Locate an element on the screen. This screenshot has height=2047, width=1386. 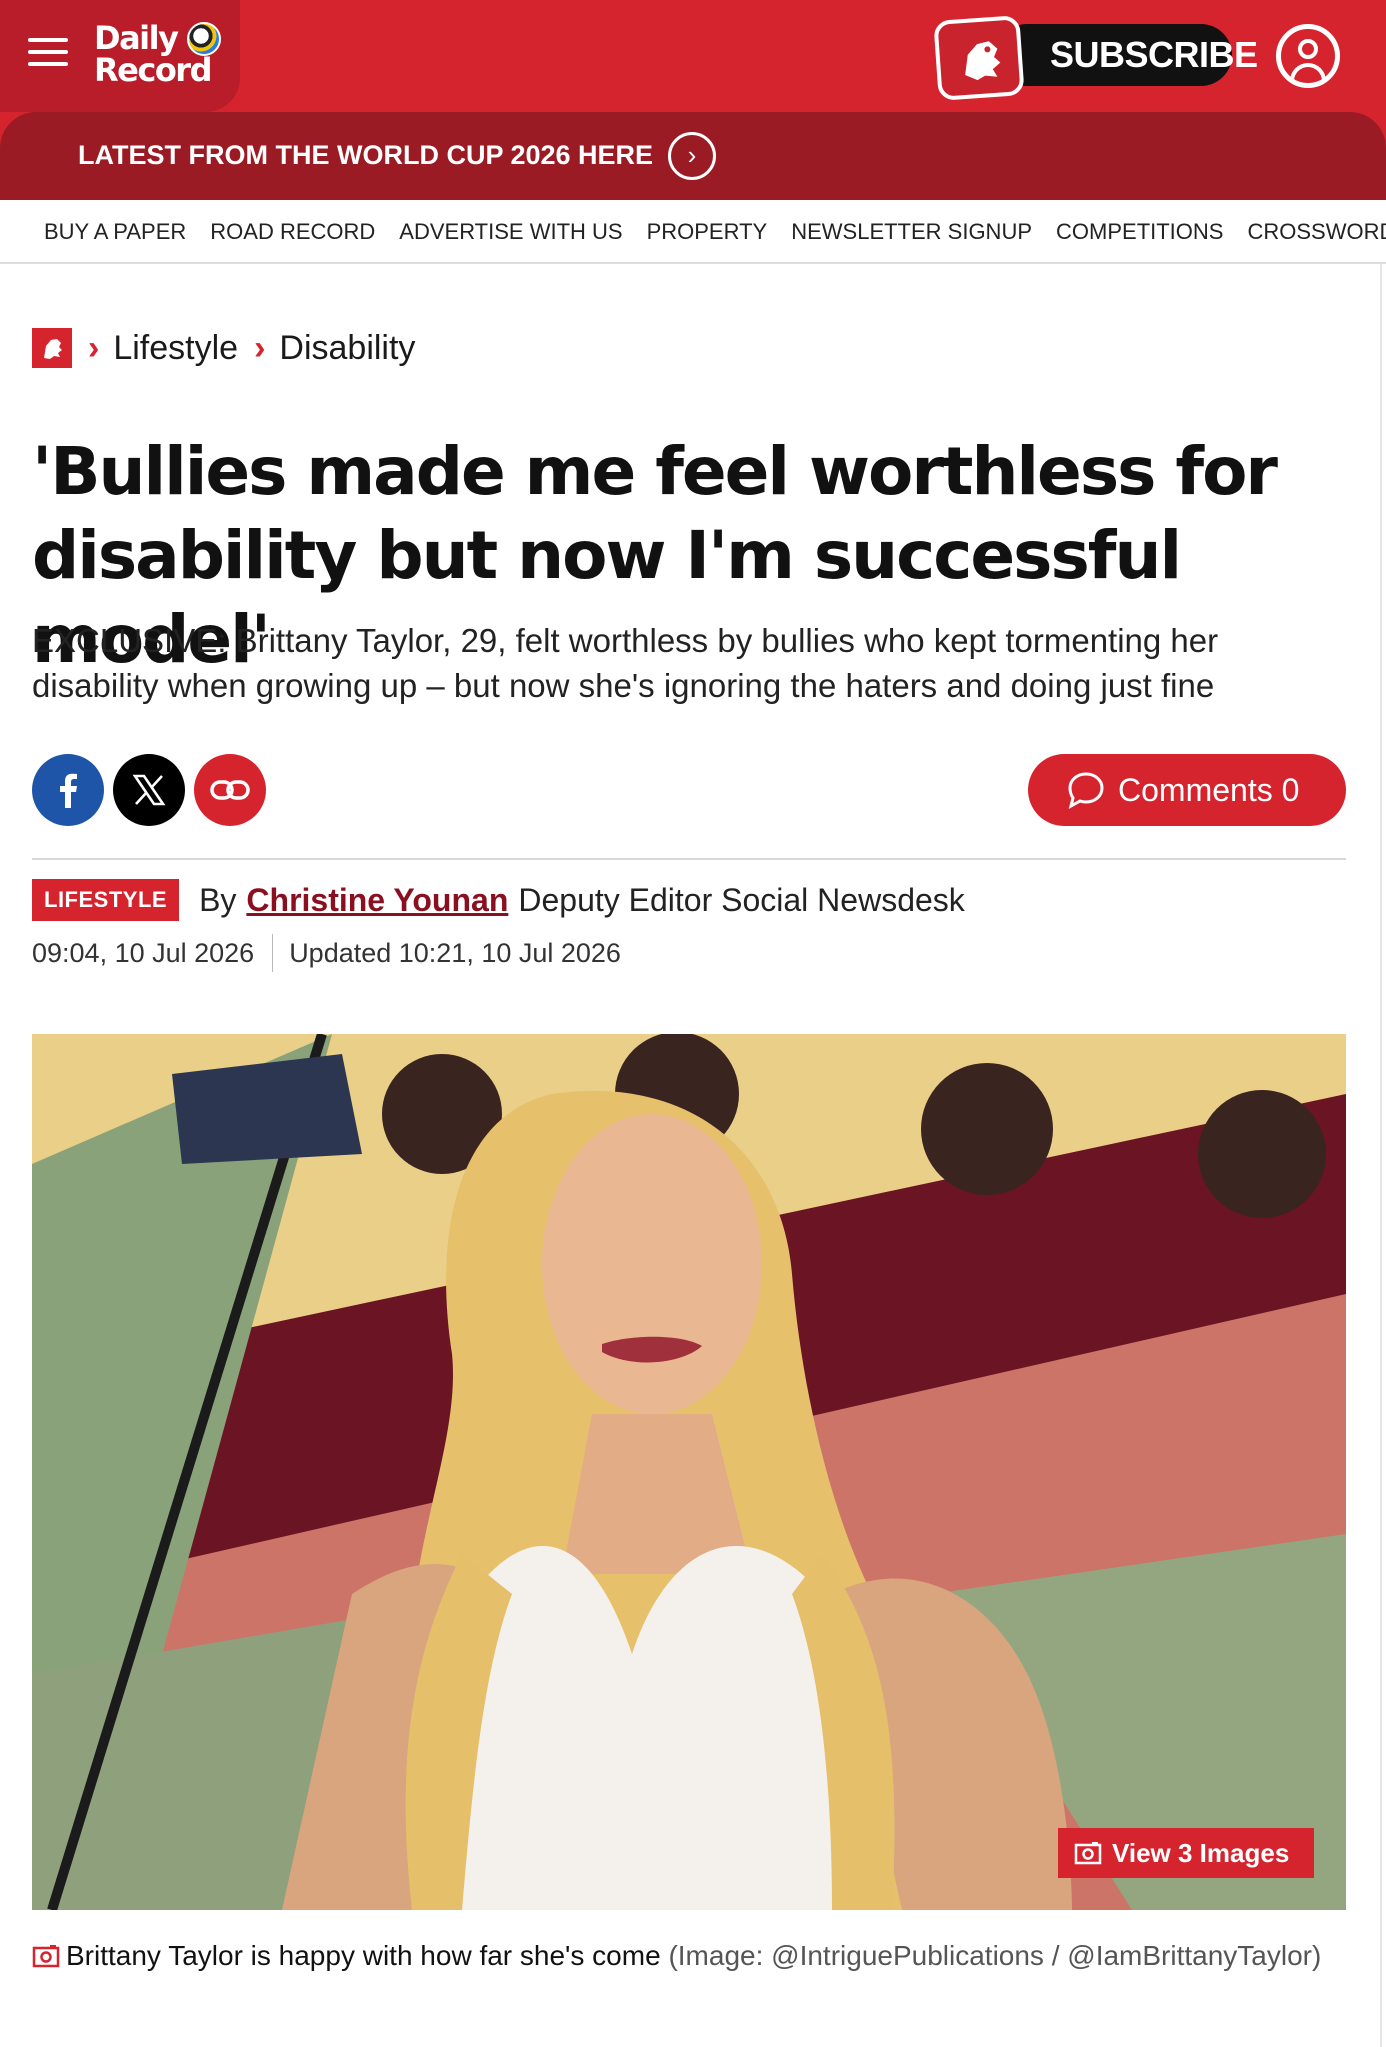
breadcrumb: › Lifestyle › Disability is located at coordinates (223, 348).